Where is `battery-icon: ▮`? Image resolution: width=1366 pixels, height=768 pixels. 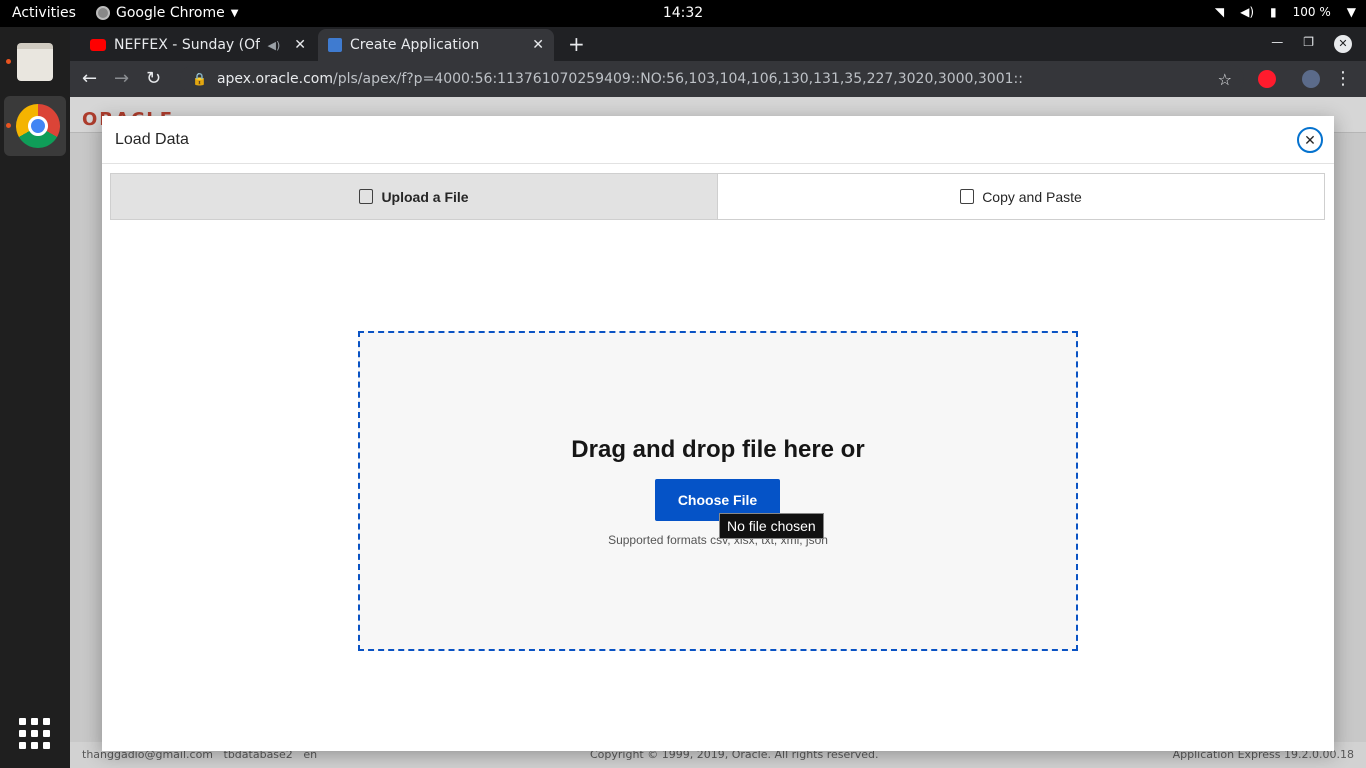 battery-icon: ▮ is located at coordinates (1273, 12).